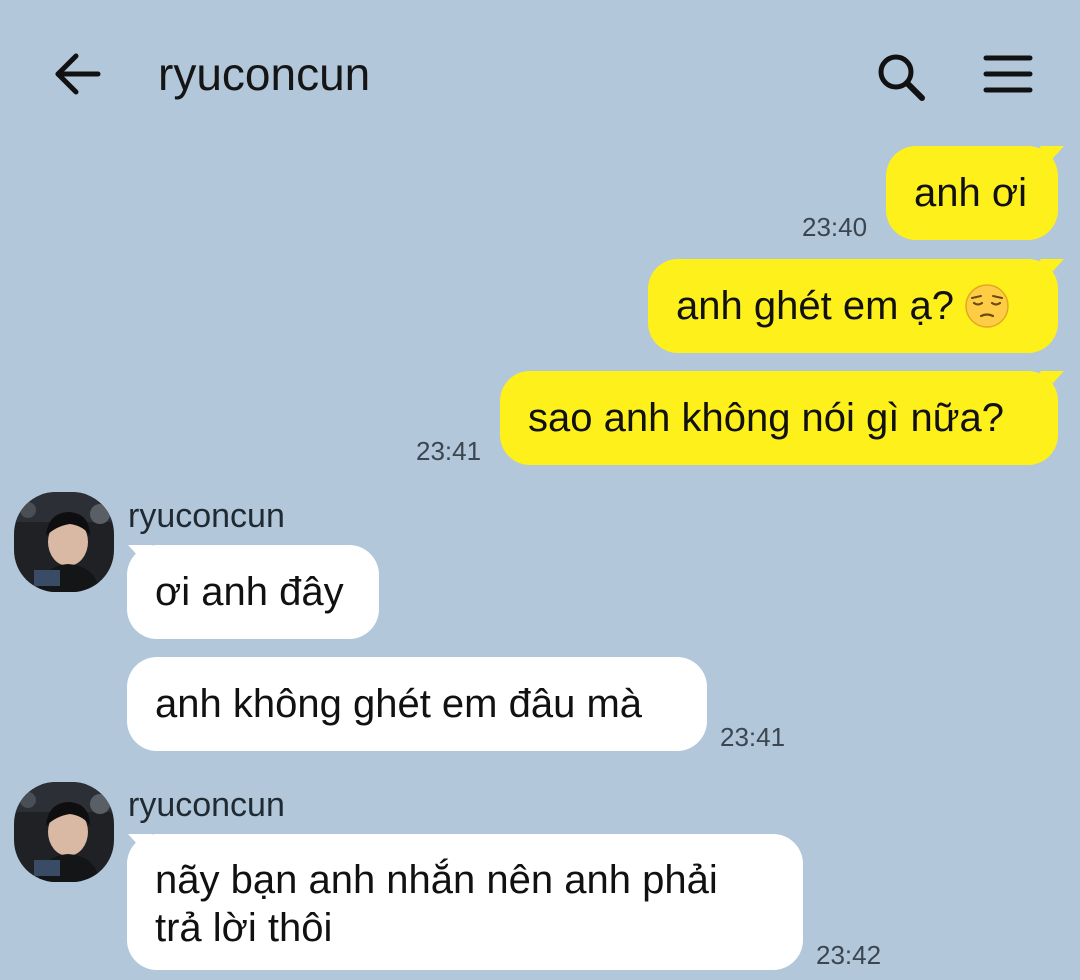 The width and height of the screenshot is (1080, 980). What do you see at coordinates (244, 928) in the screenshot?
I see `message-text-line: trả lời thôi` at bounding box center [244, 928].